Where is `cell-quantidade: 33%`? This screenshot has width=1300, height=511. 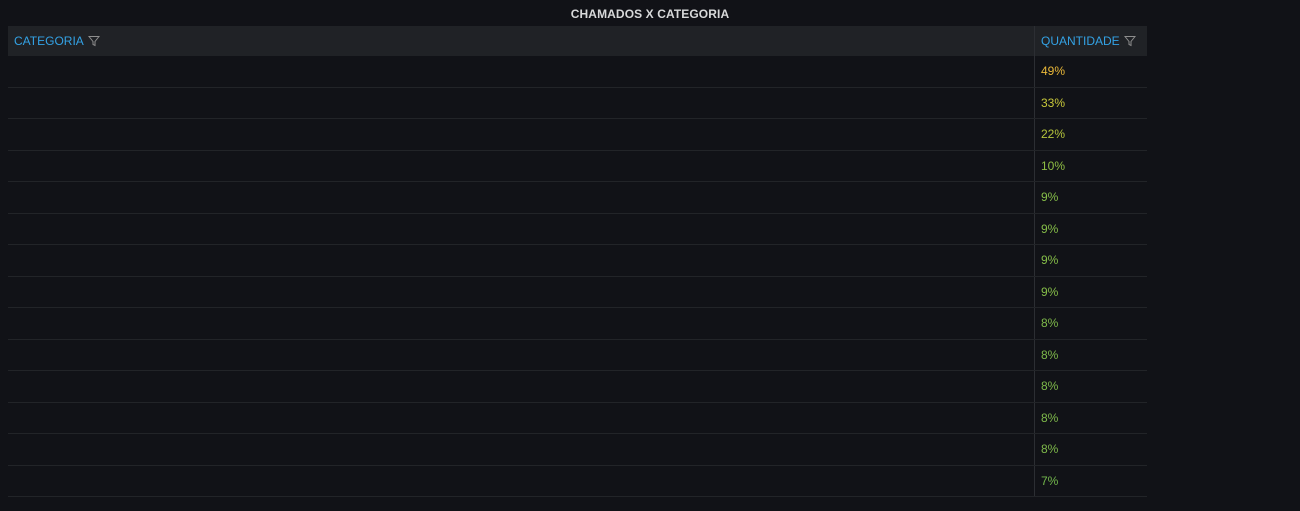 cell-quantidade: 33% is located at coordinates (1090, 102).